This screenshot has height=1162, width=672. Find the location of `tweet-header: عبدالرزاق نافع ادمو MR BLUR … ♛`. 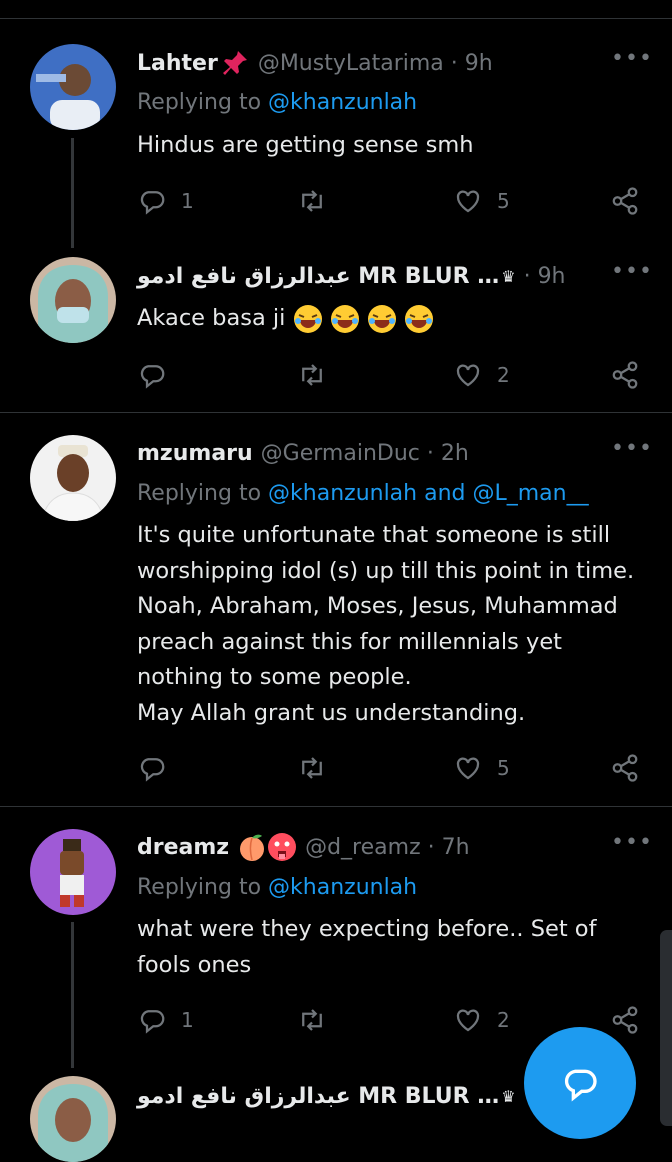

tweet-header: عبدالرزاق نافع ادمو MR BLUR … ♛ is located at coordinates (326, 1096).